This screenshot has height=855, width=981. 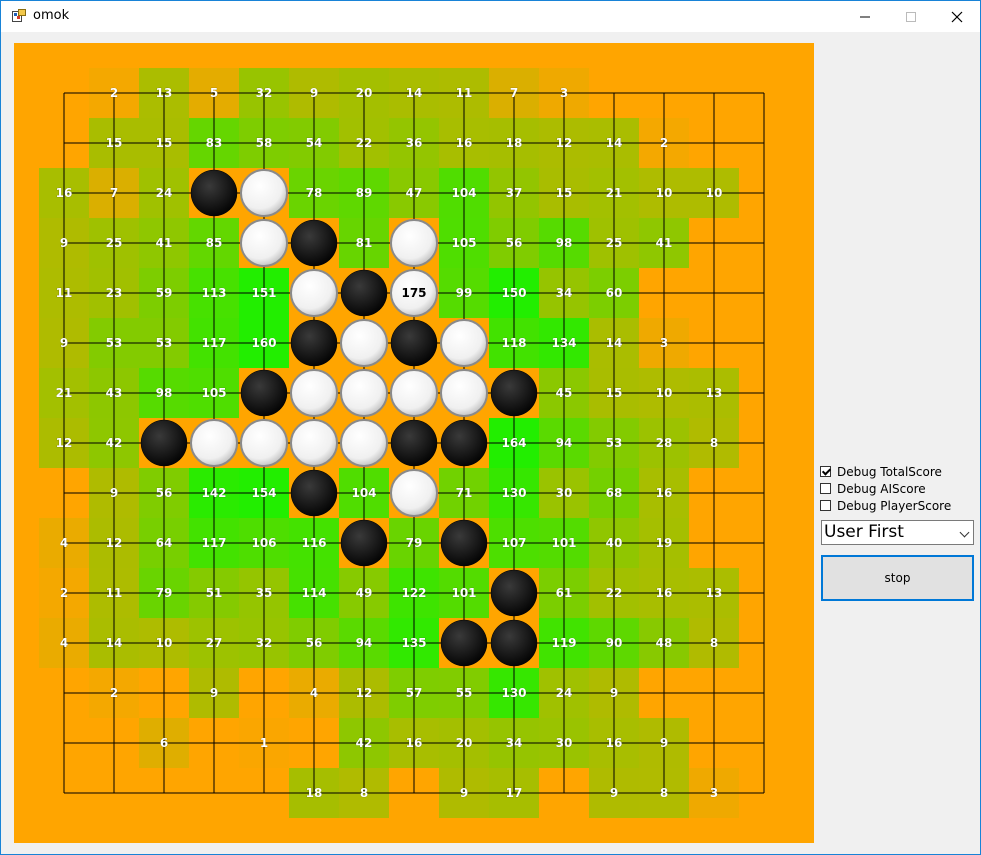 What do you see at coordinates (464, 493) in the screenshot?
I see `score-label: 71` at bounding box center [464, 493].